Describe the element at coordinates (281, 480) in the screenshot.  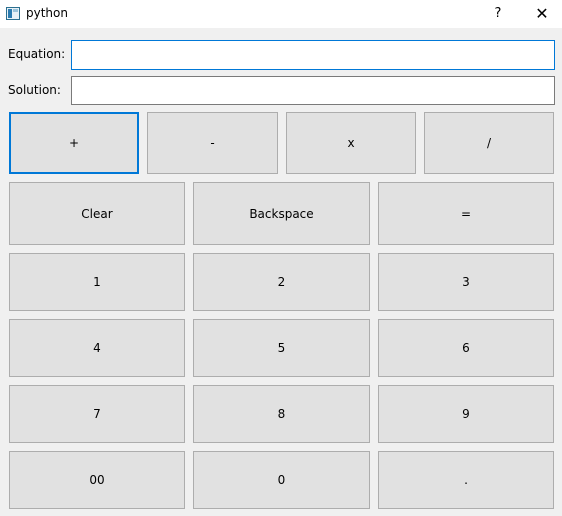
I see `digit-0-button: 0` at that location.